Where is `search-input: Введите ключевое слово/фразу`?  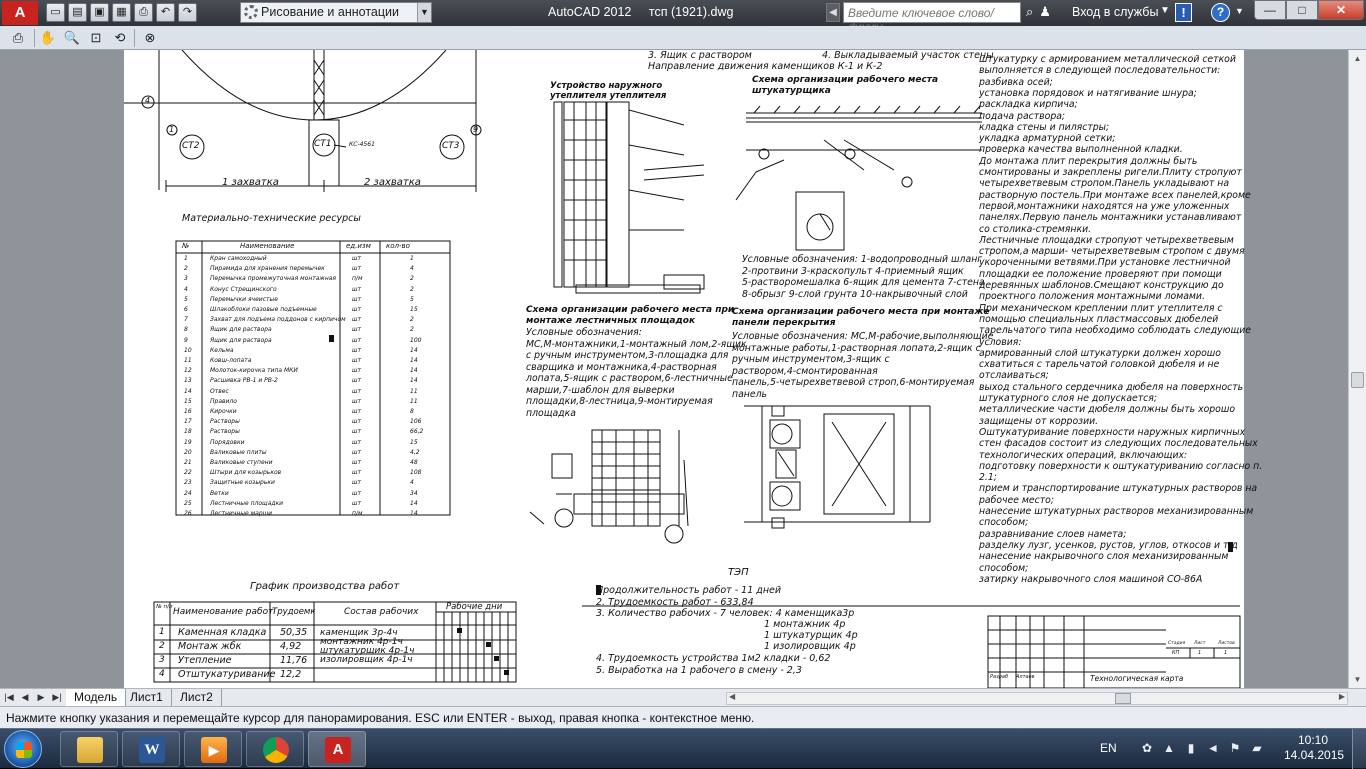 search-input: Введите ключевое слово/фразу is located at coordinates (932, 18).